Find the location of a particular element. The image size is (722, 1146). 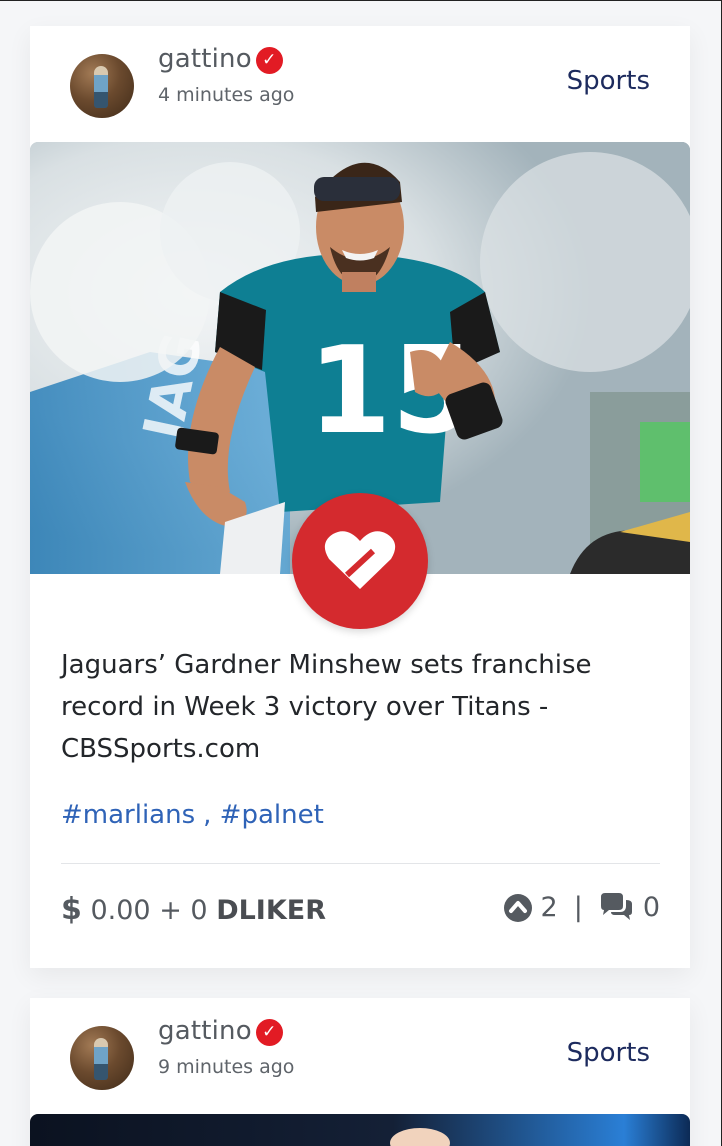

post-card: gattino ✓ 9 minutes ago Sports is located at coordinates (360, 1072).